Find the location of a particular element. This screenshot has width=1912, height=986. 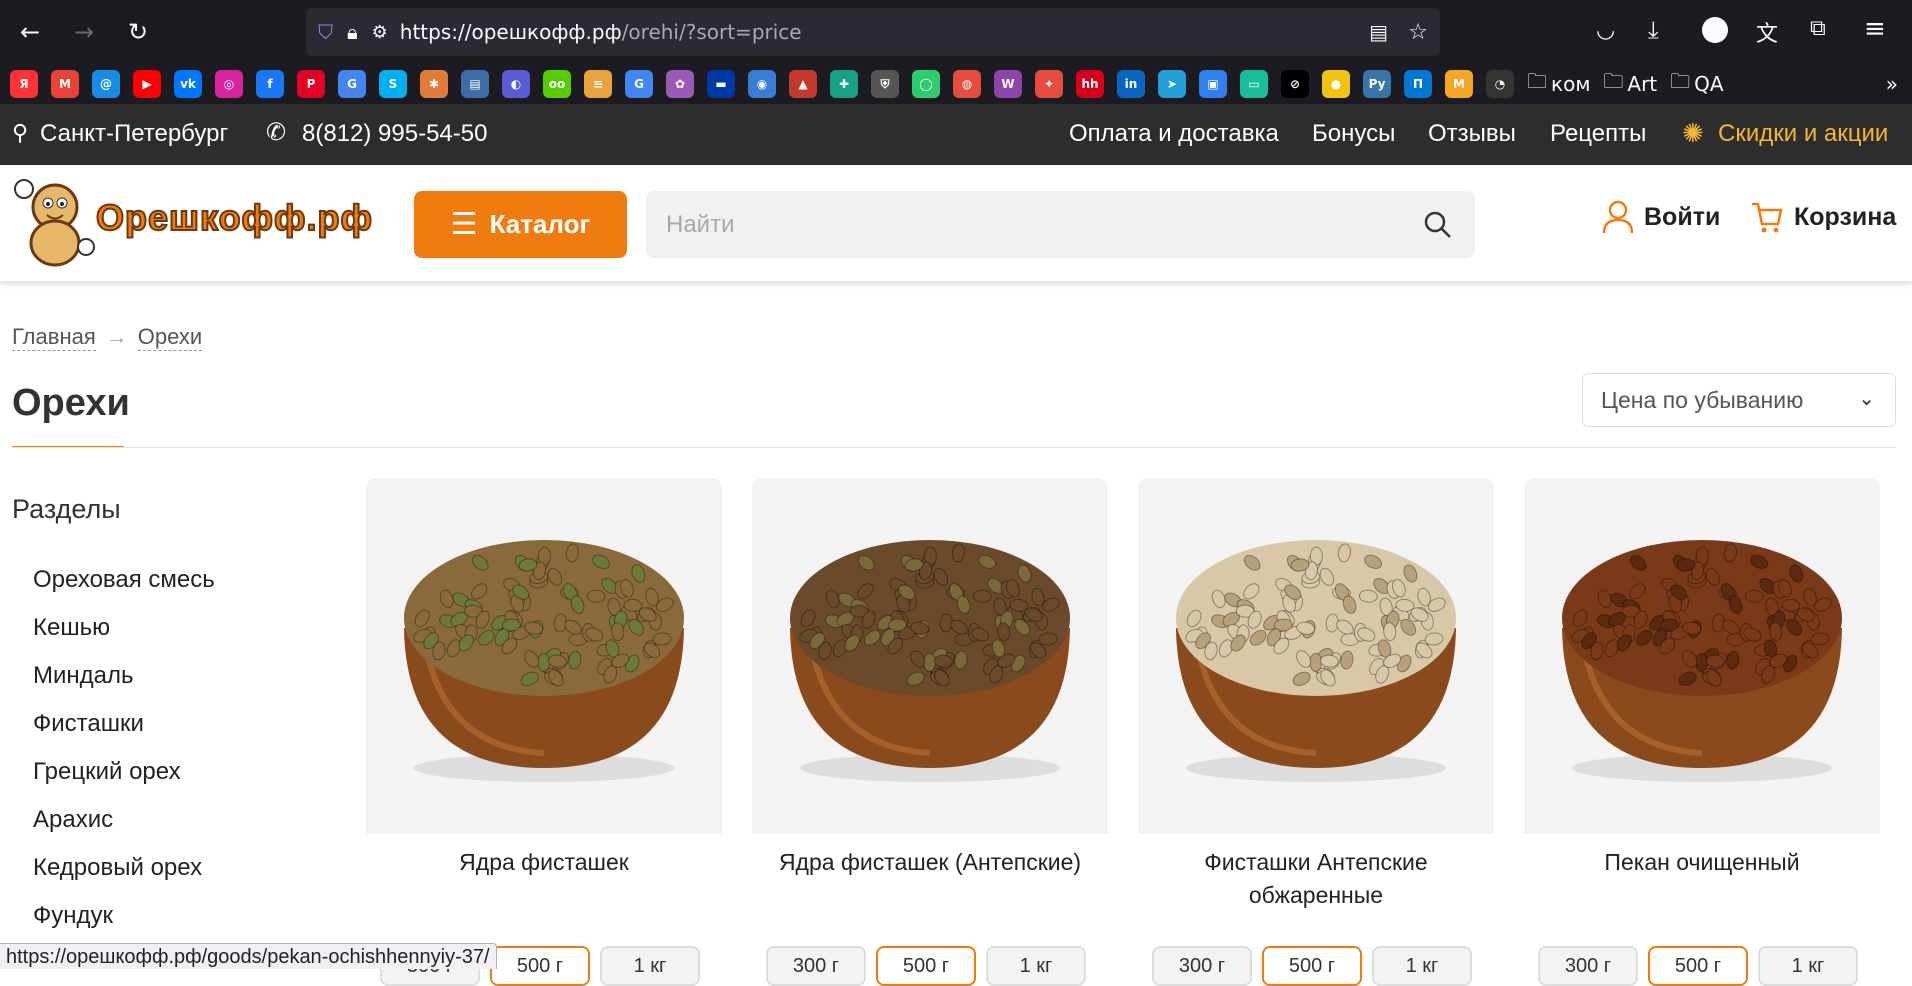

product-card: Пекан очищенный 300 г 500 г 1 кг is located at coordinates (1702, 732).